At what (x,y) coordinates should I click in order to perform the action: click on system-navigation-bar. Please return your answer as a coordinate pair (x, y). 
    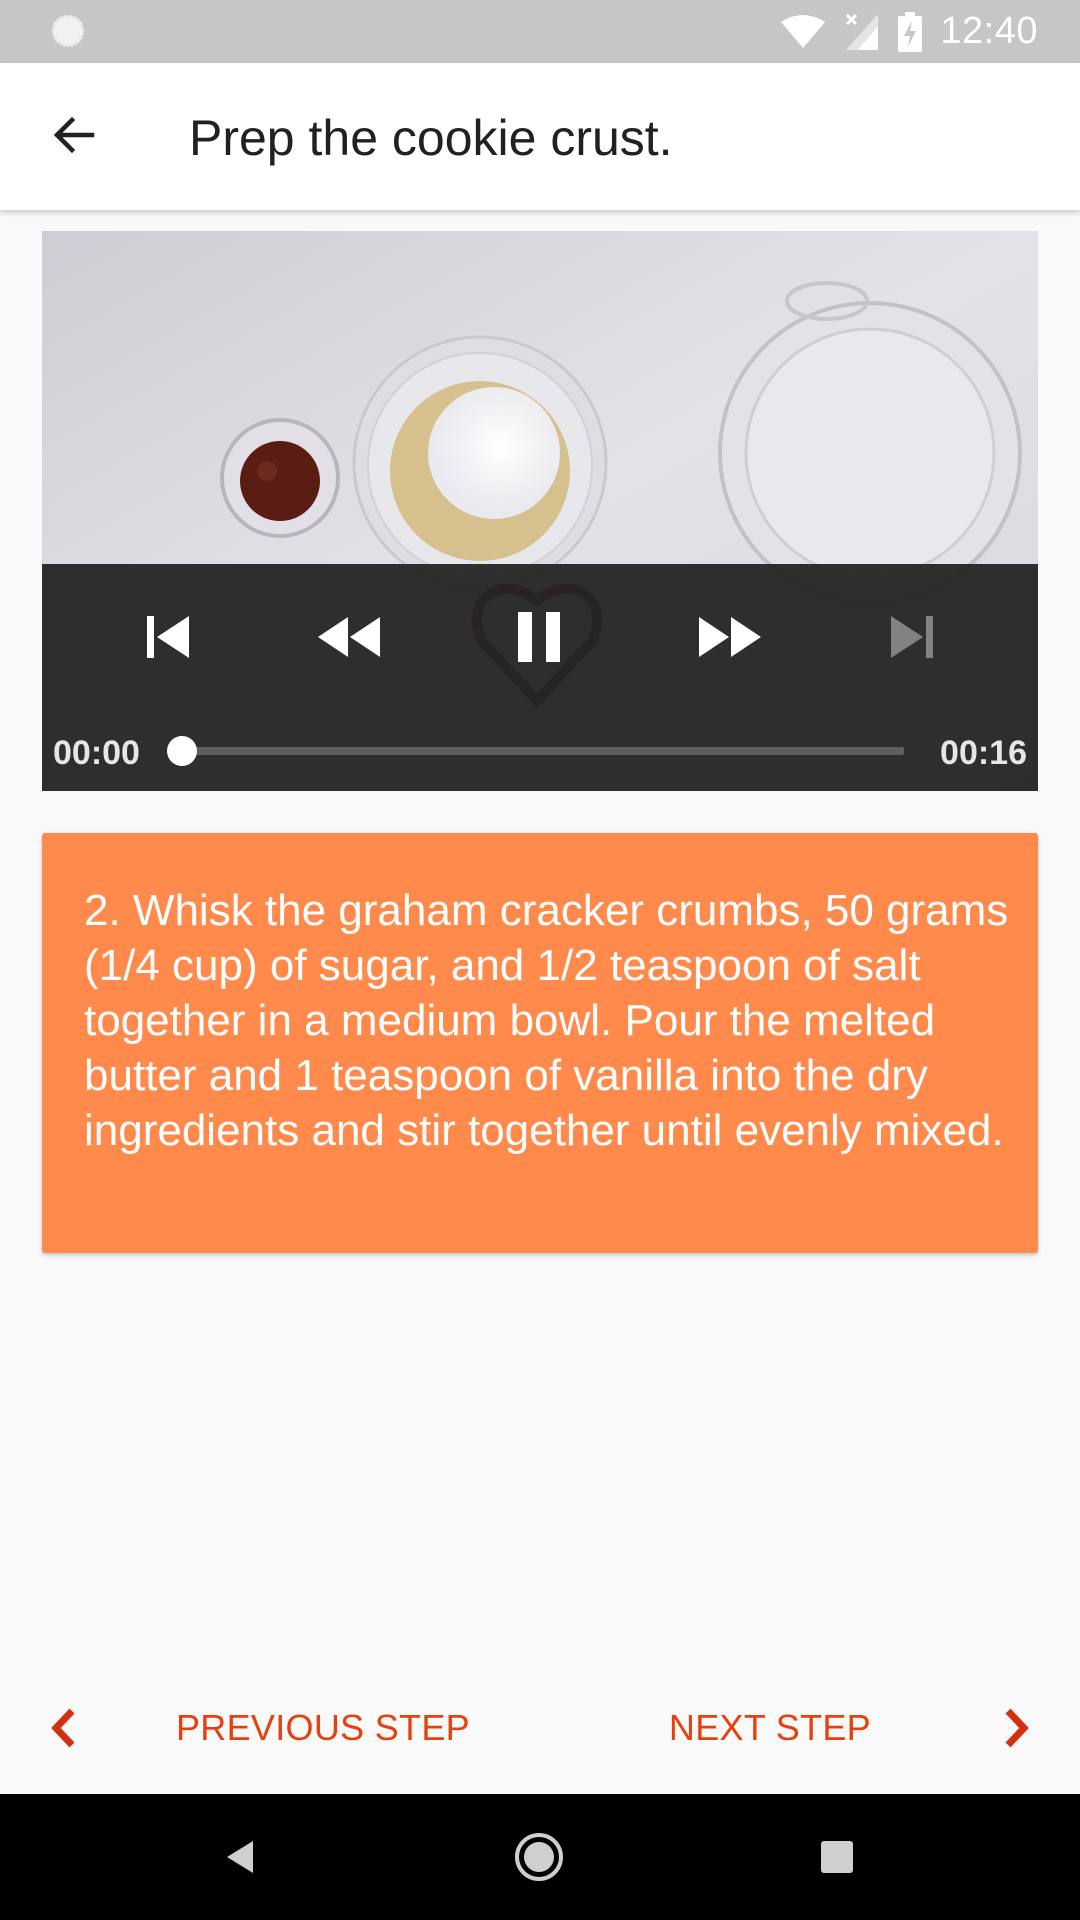
    Looking at the image, I should click on (540, 1857).